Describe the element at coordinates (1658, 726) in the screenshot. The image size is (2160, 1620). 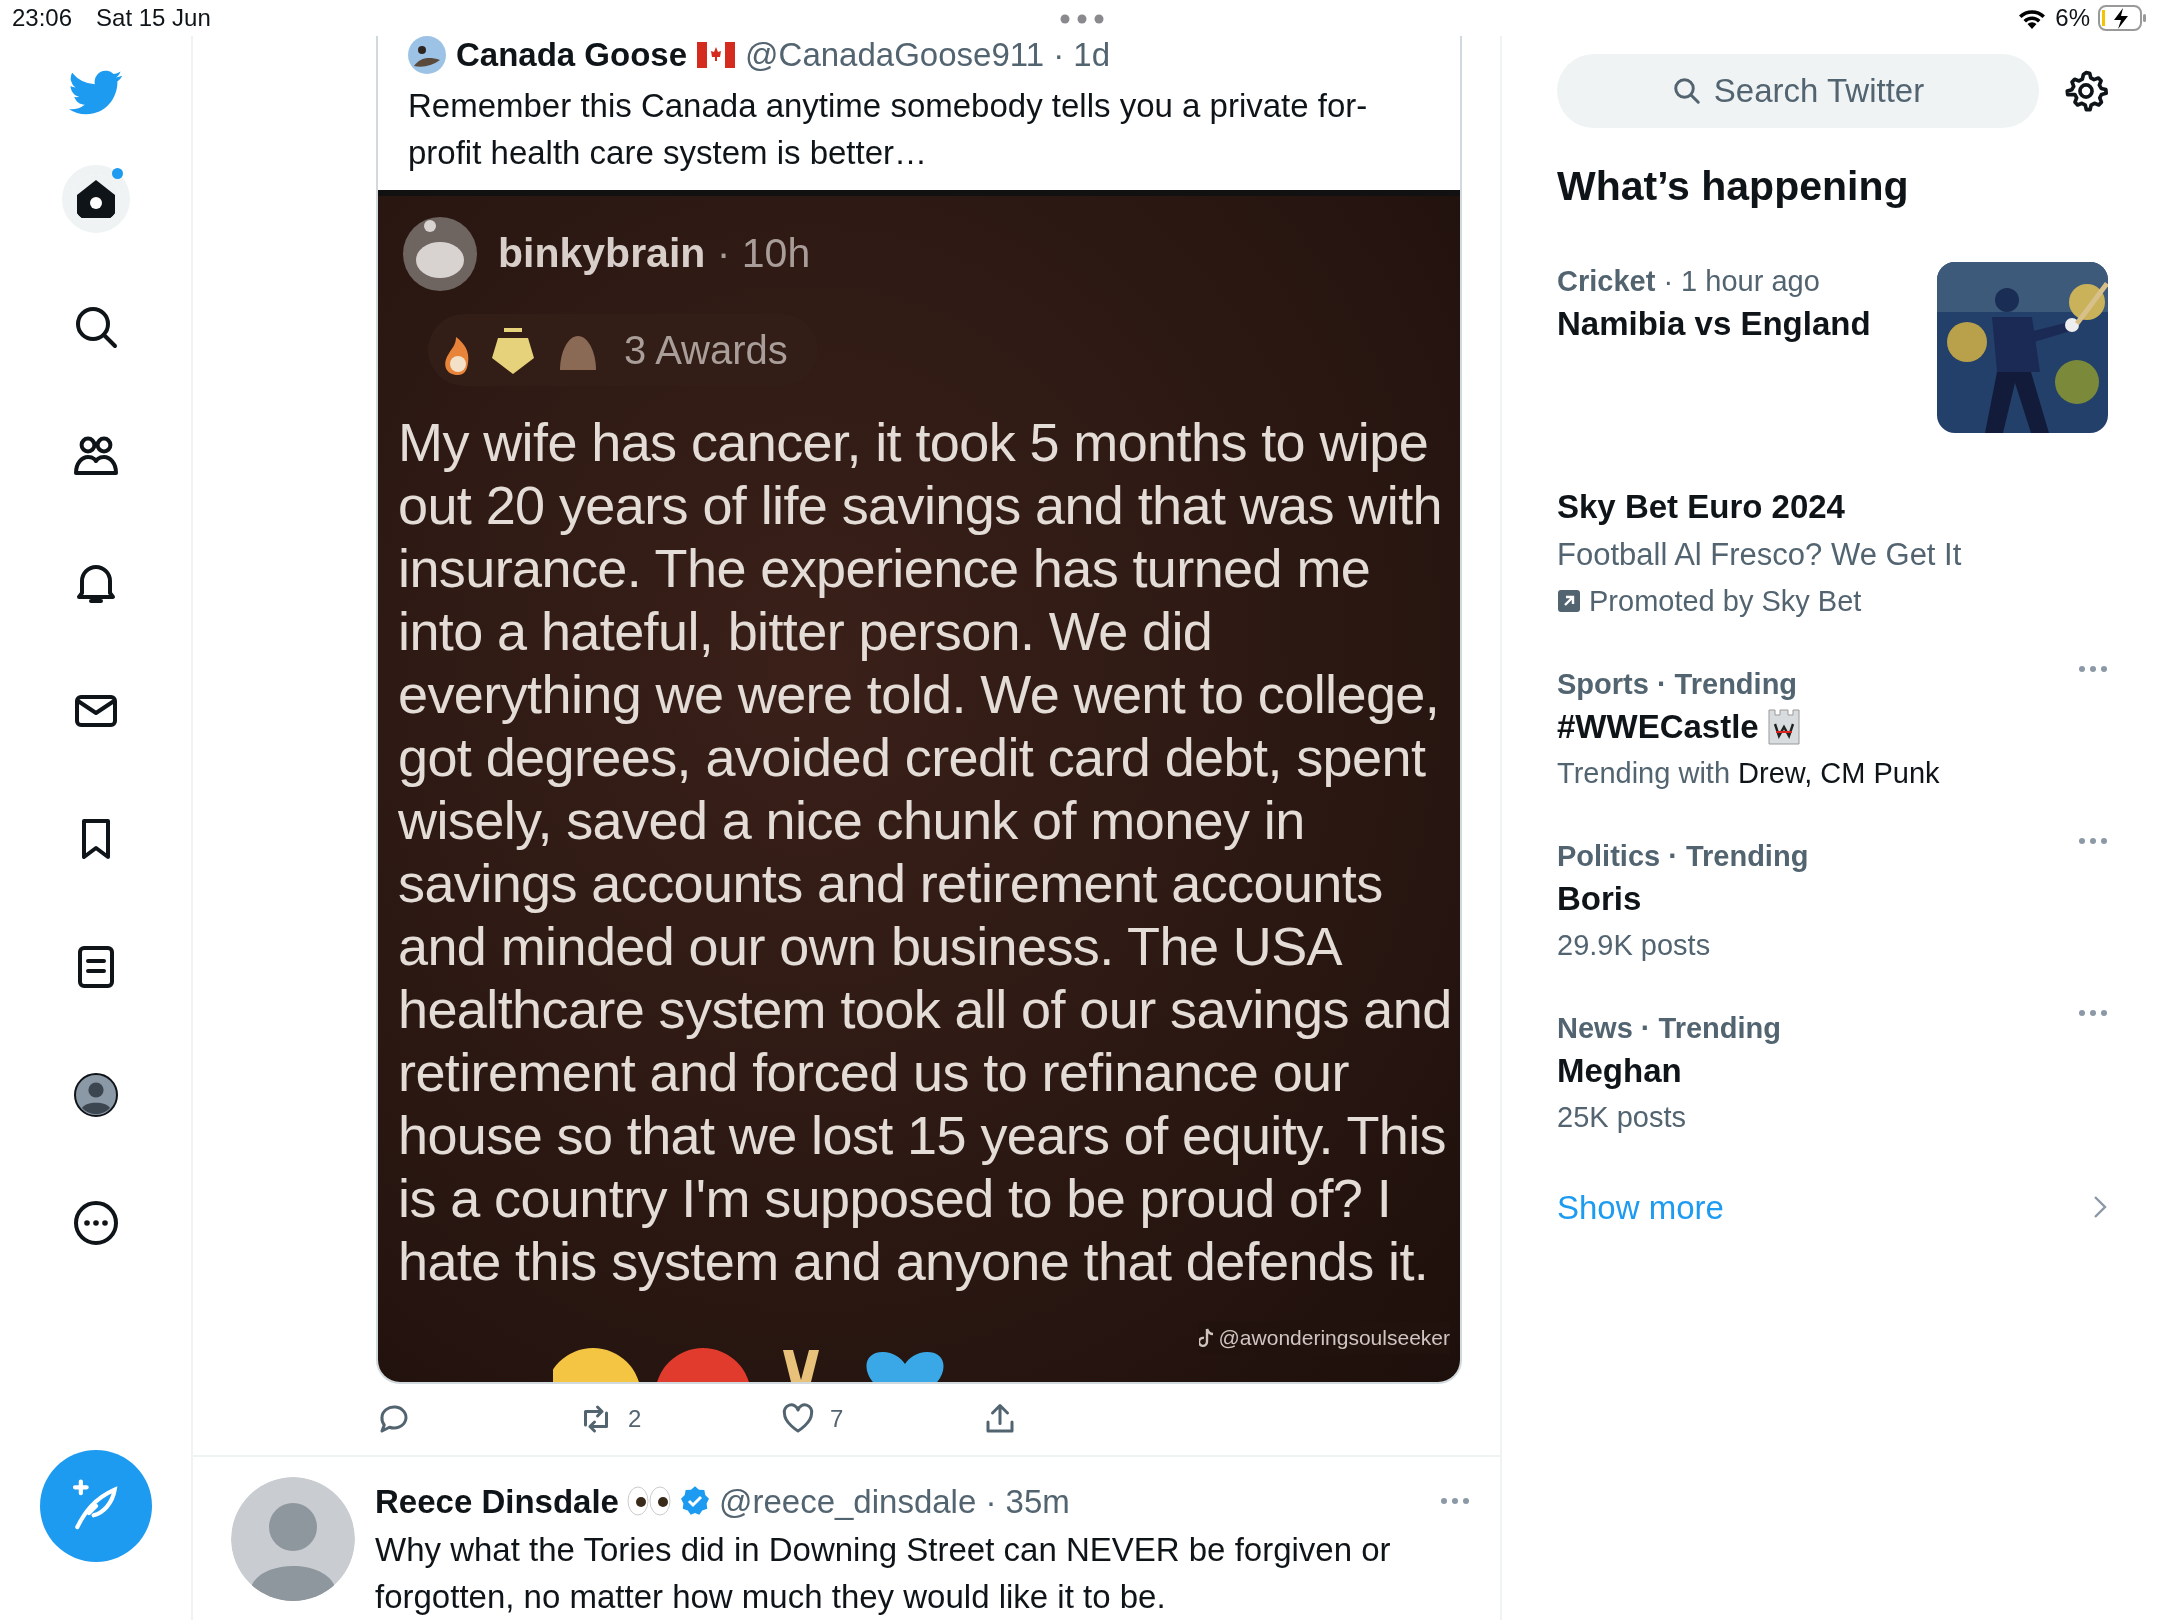
I see `trend-title: #WWECastle` at that location.